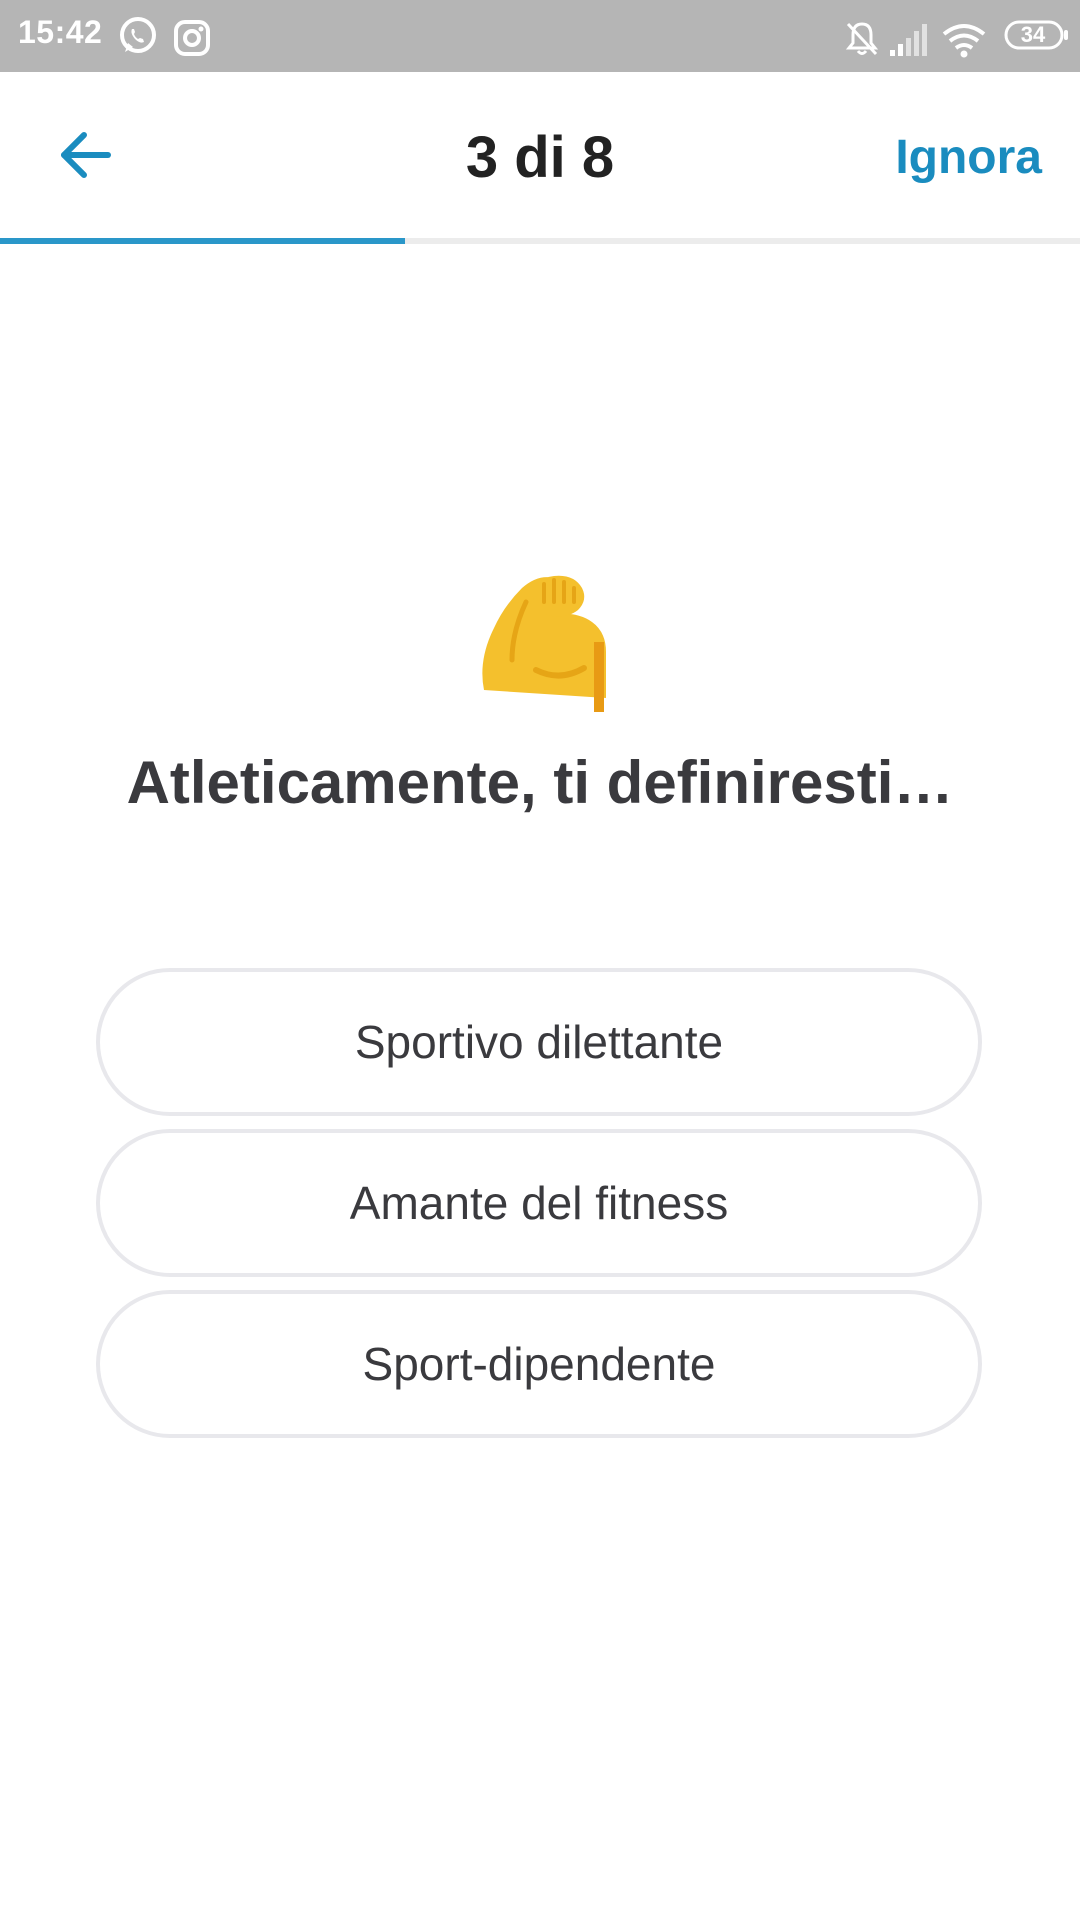 The height and width of the screenshot is (1920, 1080). What do you see at coordinates (964, 41) in the screenshot?
I see `wifi-icon` at bounding box center [964, 41].